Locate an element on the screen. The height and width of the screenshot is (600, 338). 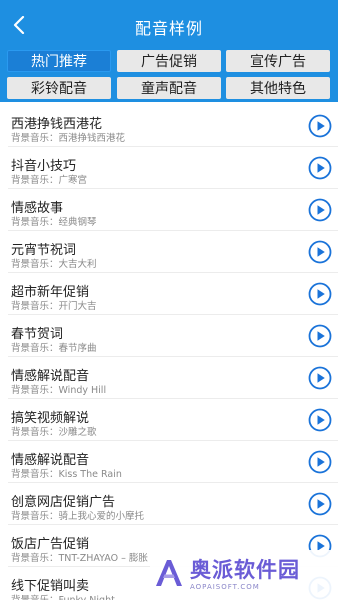
watermark: 奥派软件园 AOPAISOFT.COM is located at coordinates (244, 575).